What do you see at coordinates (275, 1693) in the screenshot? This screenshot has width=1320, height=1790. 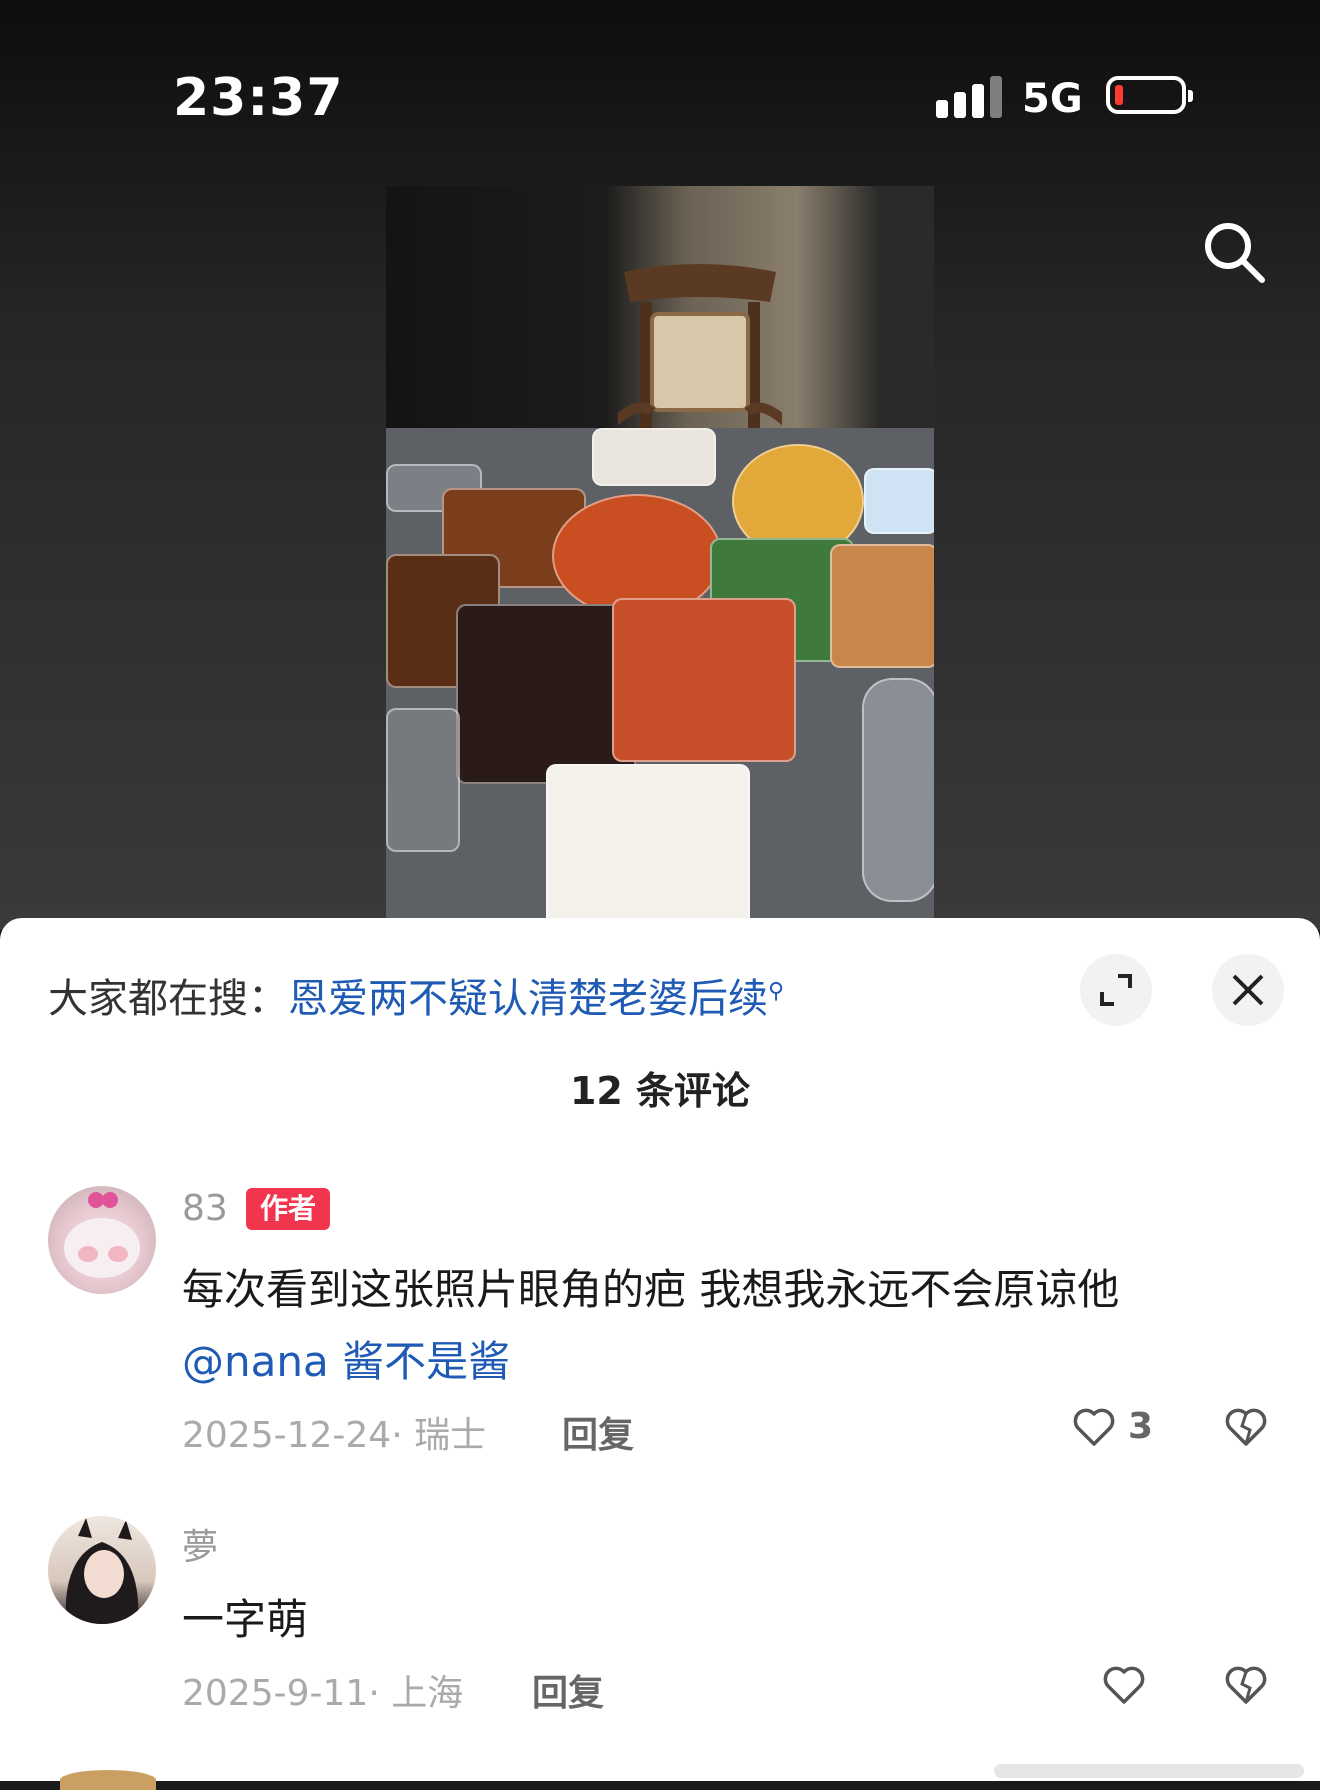 I see `comment-date: 2025-9-11` at bounding box center [275, 1693].